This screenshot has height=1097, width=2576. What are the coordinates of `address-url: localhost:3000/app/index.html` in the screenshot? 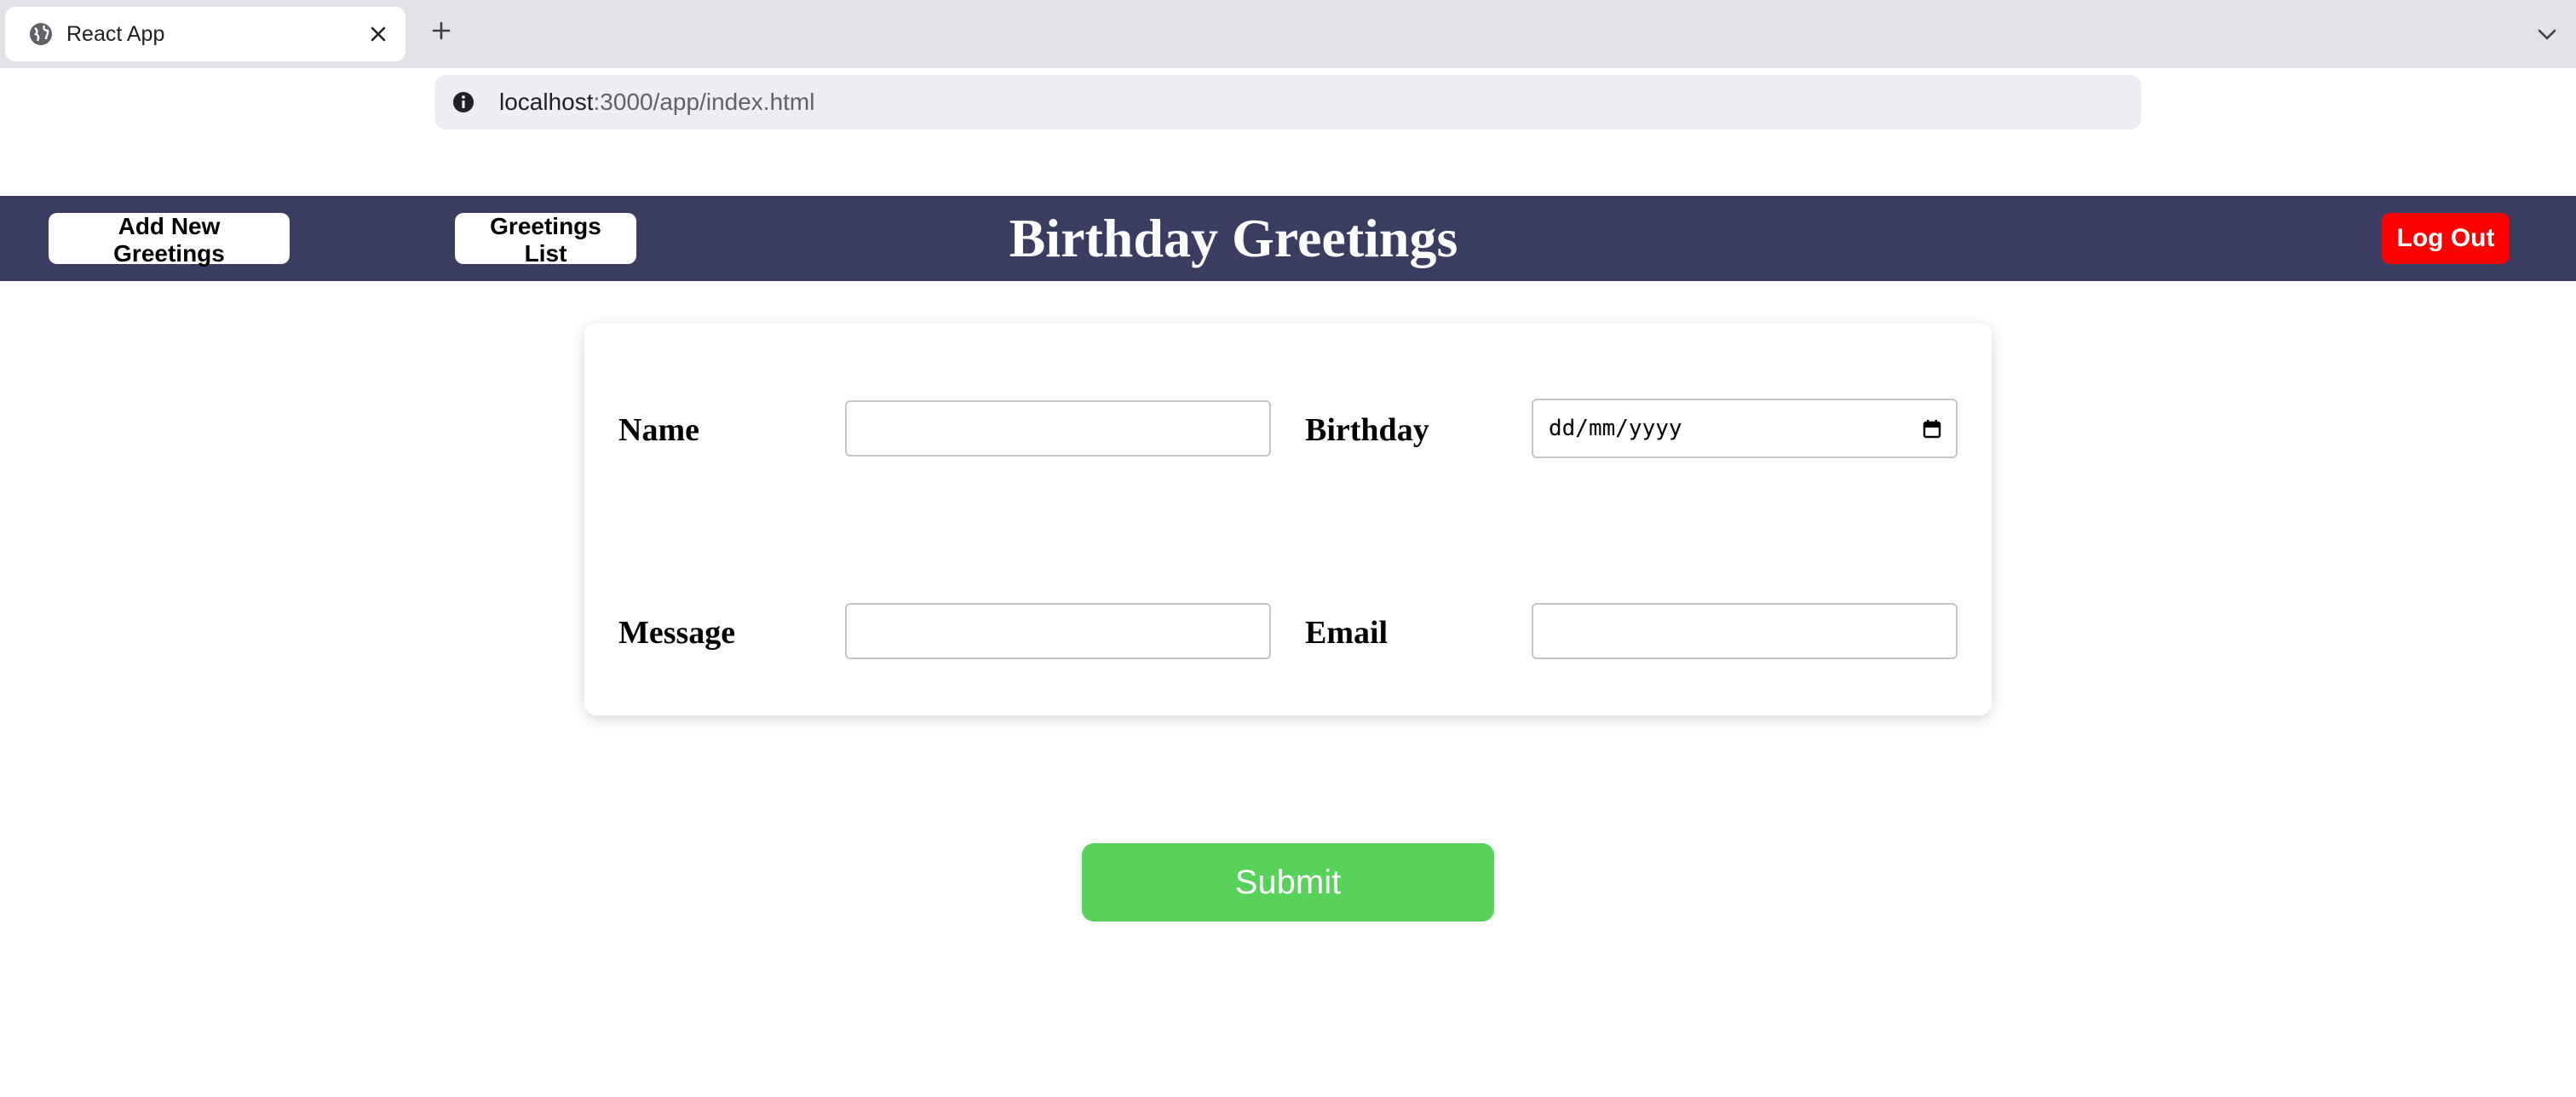 It's located at (657, 102).